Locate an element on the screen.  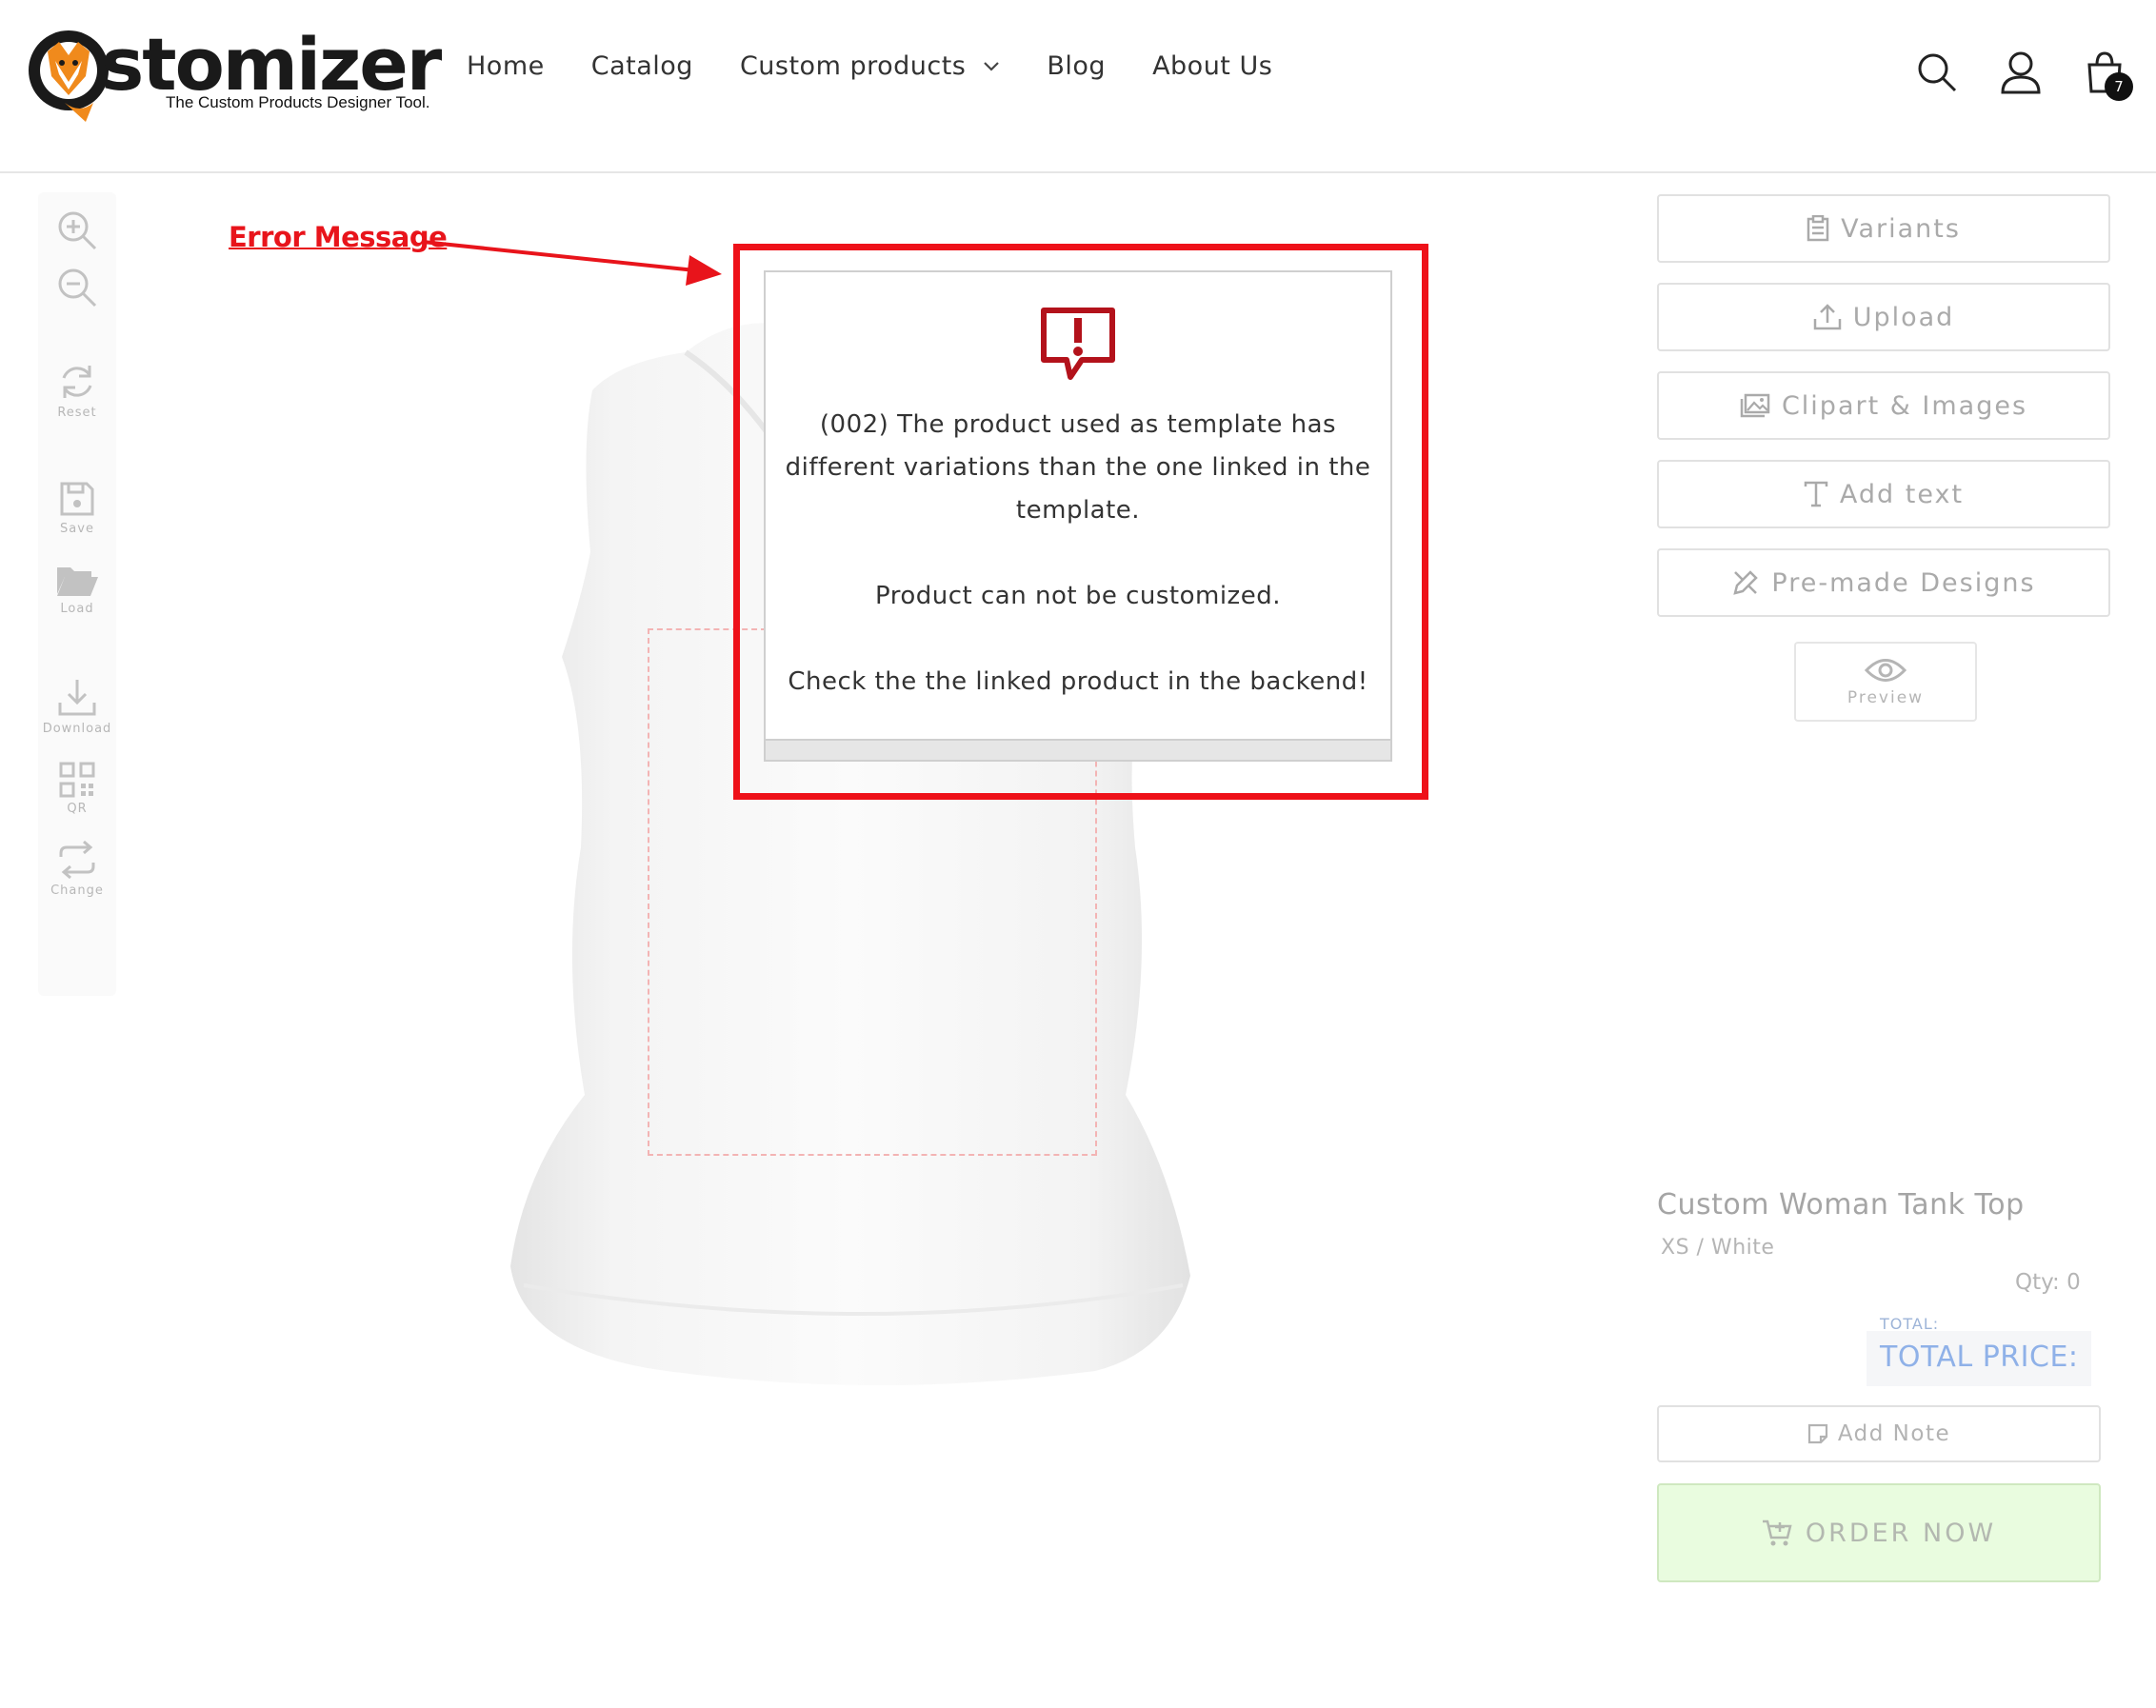
load-tool: Load is located at coordinates (77, 589).